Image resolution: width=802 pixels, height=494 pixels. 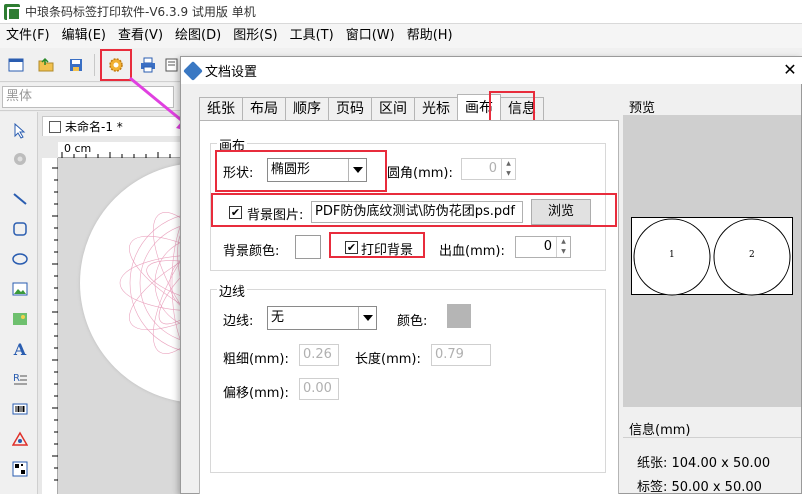 I want to click on thickness-label: 粗细(mm):, so click(x=256, y=359).